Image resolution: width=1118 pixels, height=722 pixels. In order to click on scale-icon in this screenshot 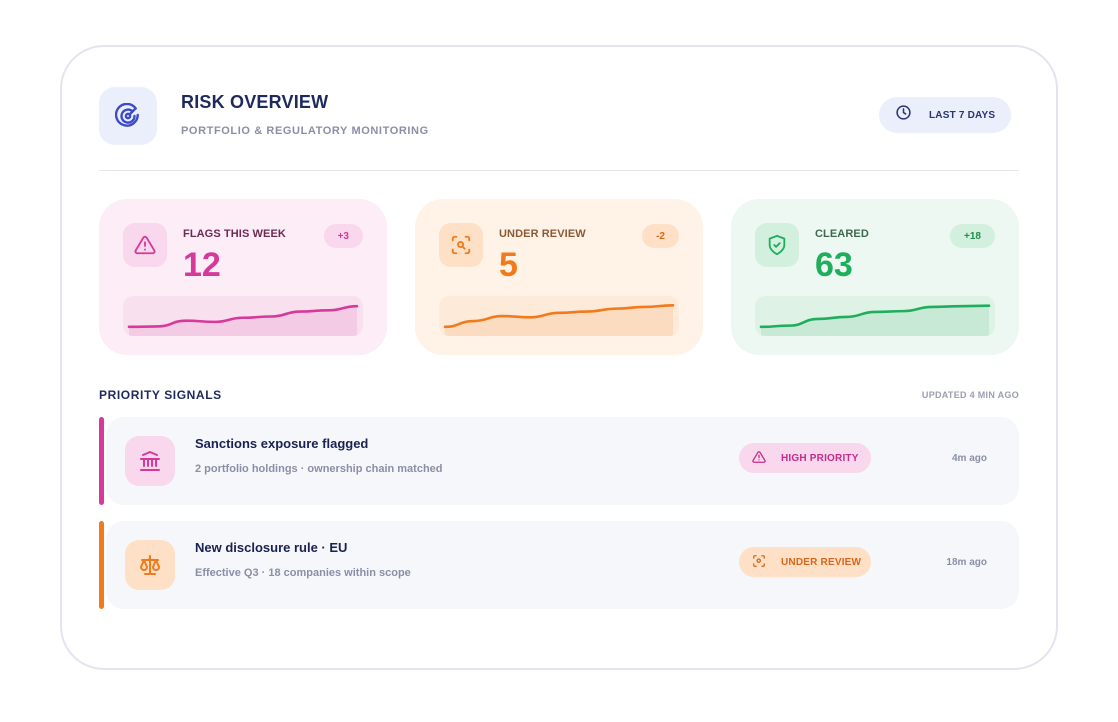, I will do `click(150, 565)`.